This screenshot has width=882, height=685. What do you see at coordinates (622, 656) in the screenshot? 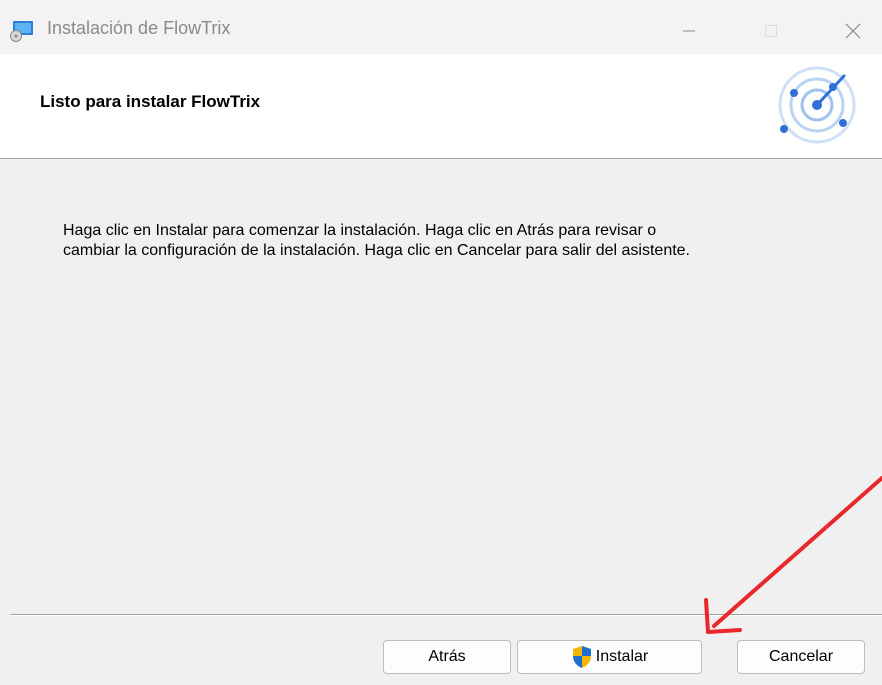
I see `install-button-label: Instalar` at bounding box center [622, 656].